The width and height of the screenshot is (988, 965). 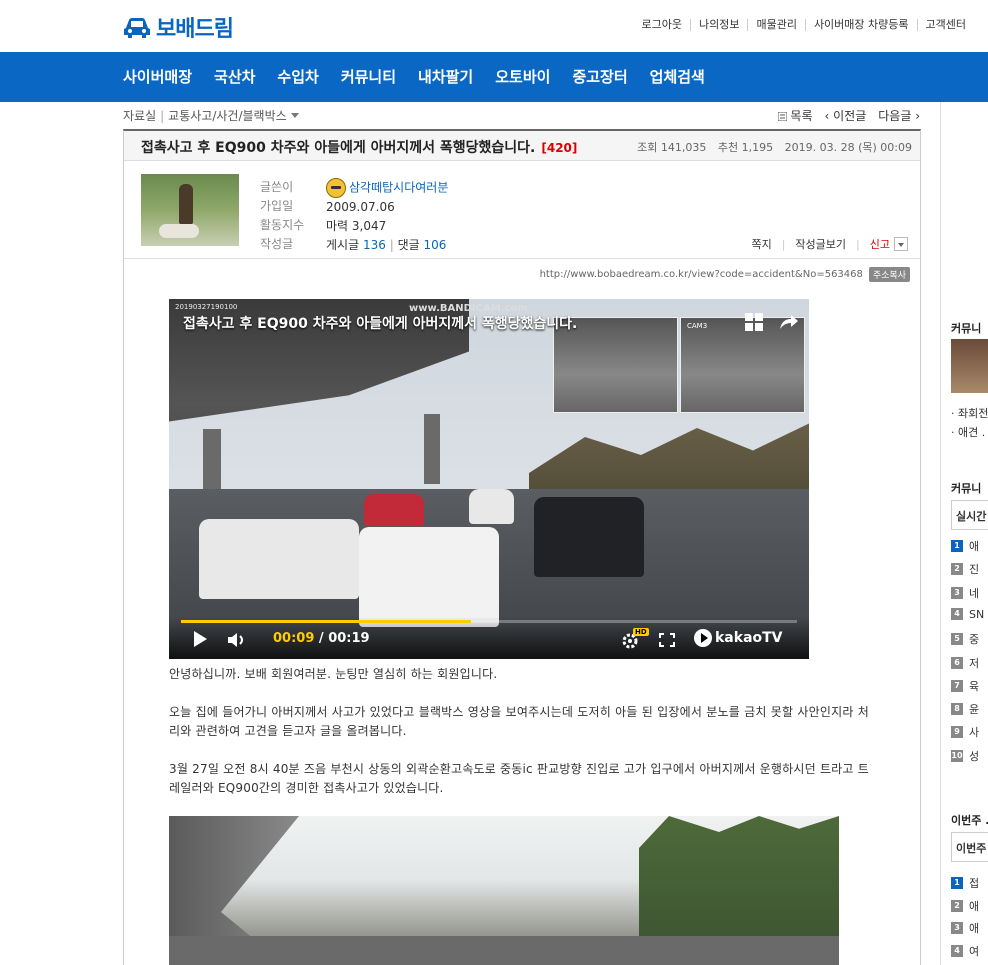 I want to click on rank-number: 9, so click(x=957, y=732).